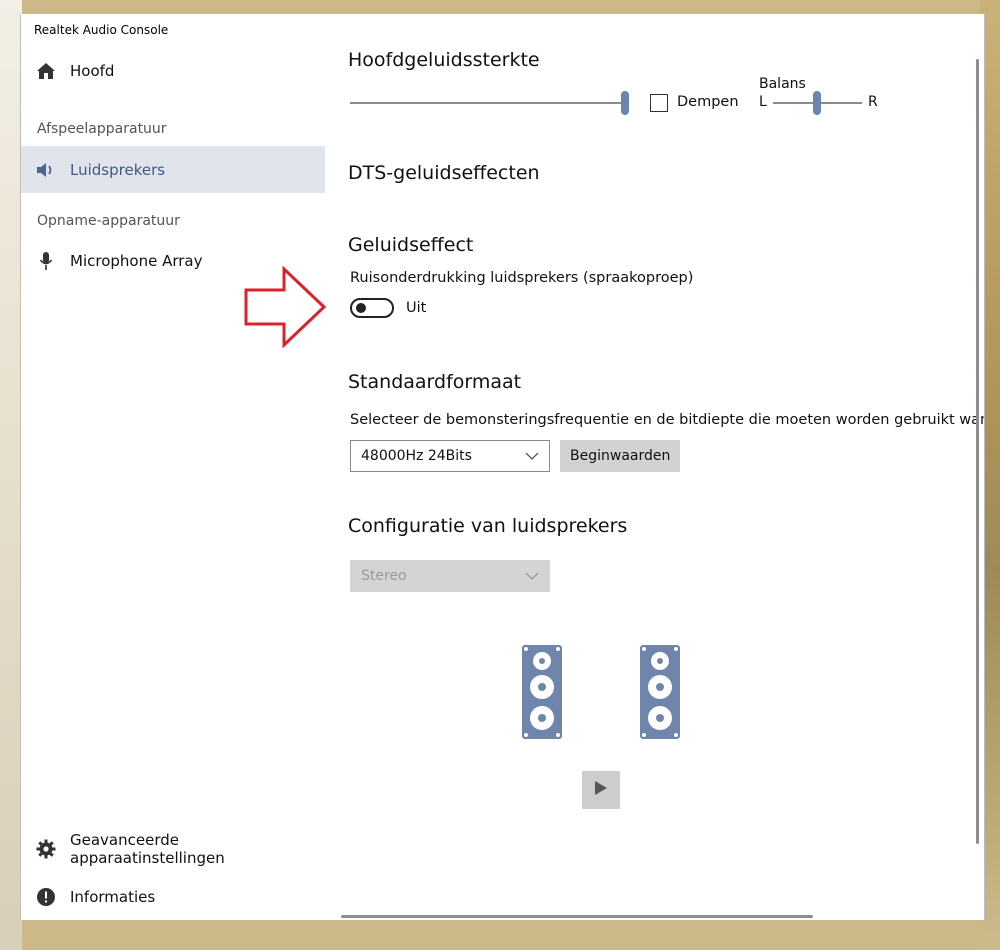  Describe the element at coordinates (102, 129) in the screenshot. I see `section-playback-devices: Afspeelapparatuur` at that location.